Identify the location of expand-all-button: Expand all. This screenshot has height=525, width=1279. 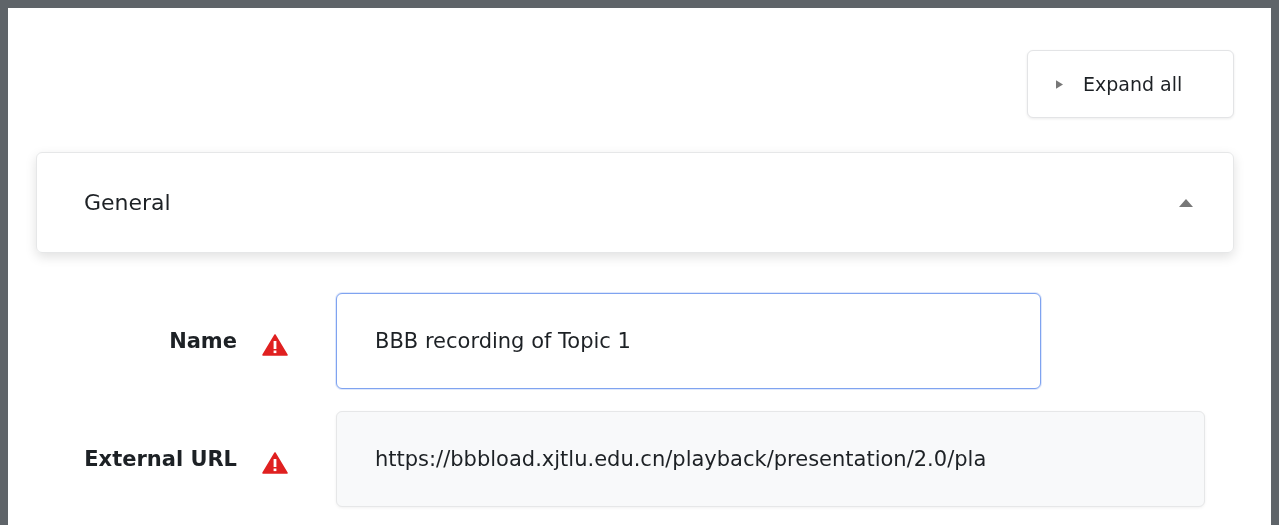
(1130, 84).